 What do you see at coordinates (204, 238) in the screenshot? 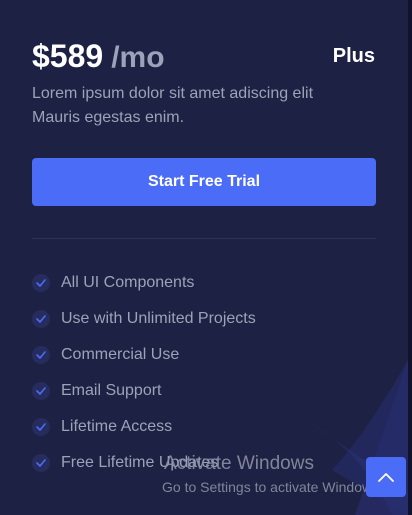
I see `divider` at bounding box center [204, 238].